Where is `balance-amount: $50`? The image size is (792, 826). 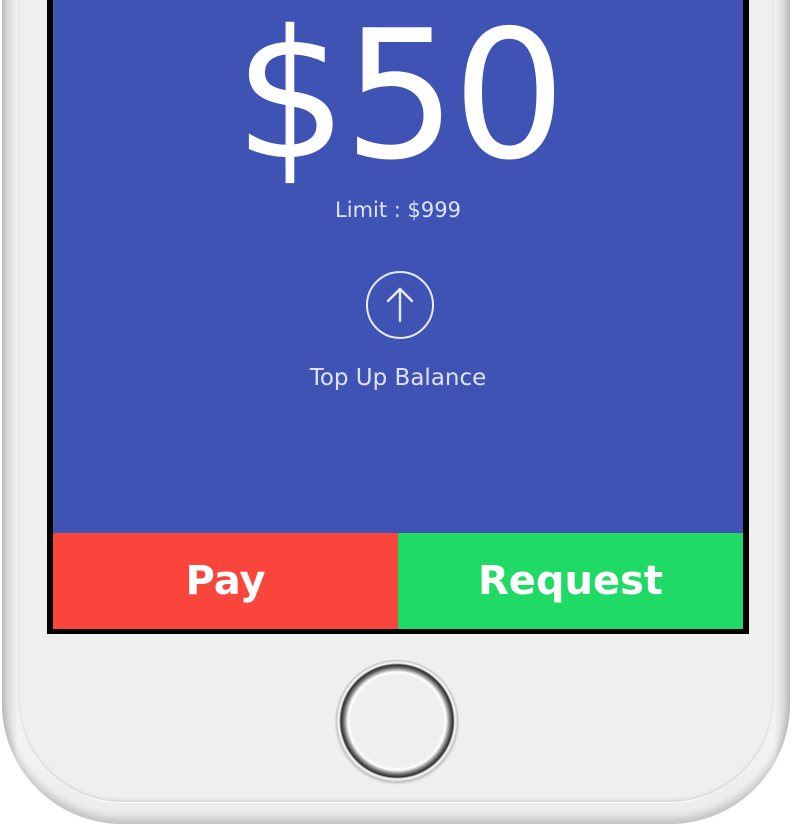 balance-amount: $50 is located at coordinates (400, 99).